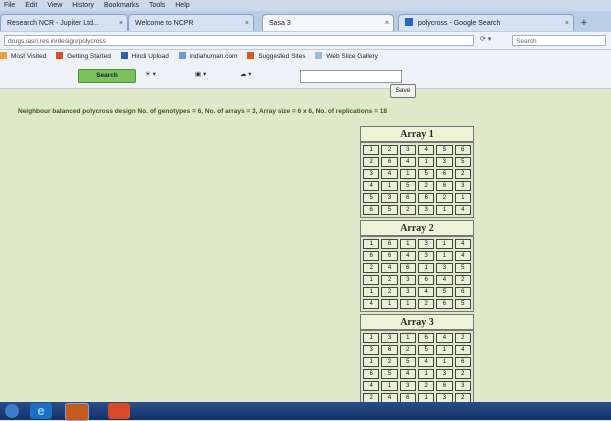 The width and height of the screenshot is (611, 421). I want to click on bookmark-most-visited: Most Visited, so click(25, 56).